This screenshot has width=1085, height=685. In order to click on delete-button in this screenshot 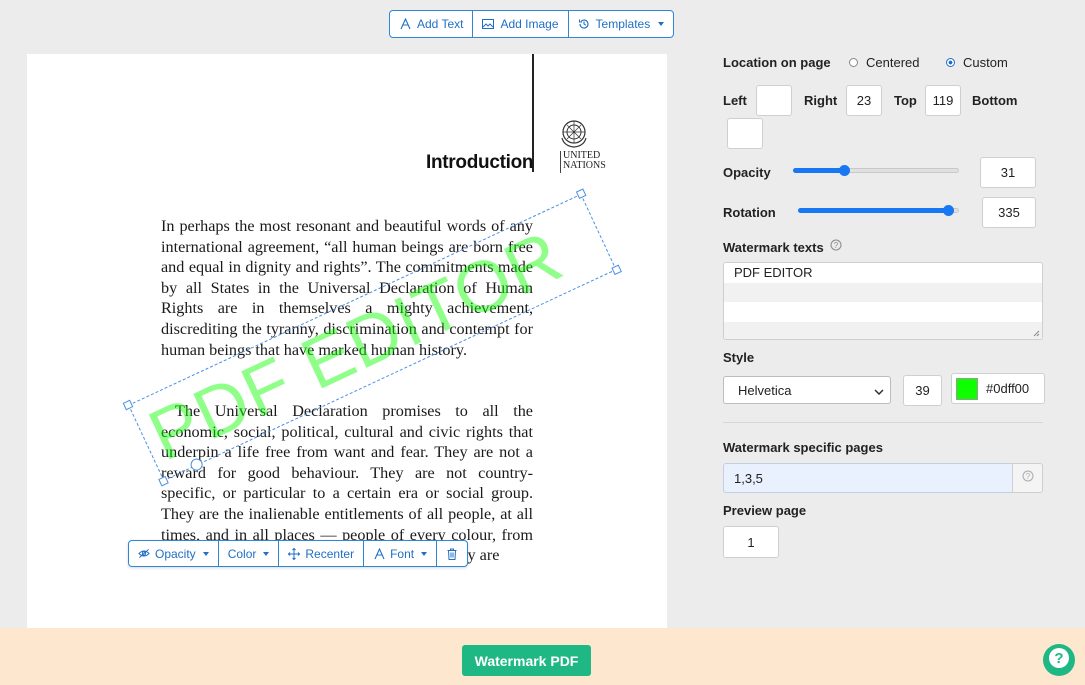, I will do `click(452, 553)`.